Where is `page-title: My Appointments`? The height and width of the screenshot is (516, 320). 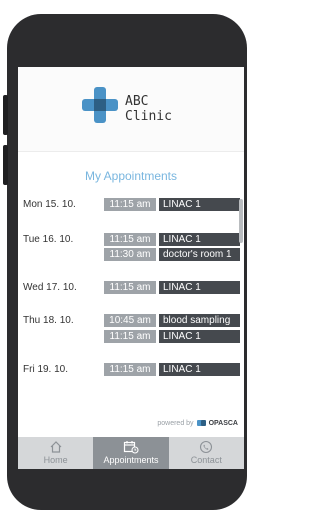 page-title: My Appointments is located at coordinates (131, 176).